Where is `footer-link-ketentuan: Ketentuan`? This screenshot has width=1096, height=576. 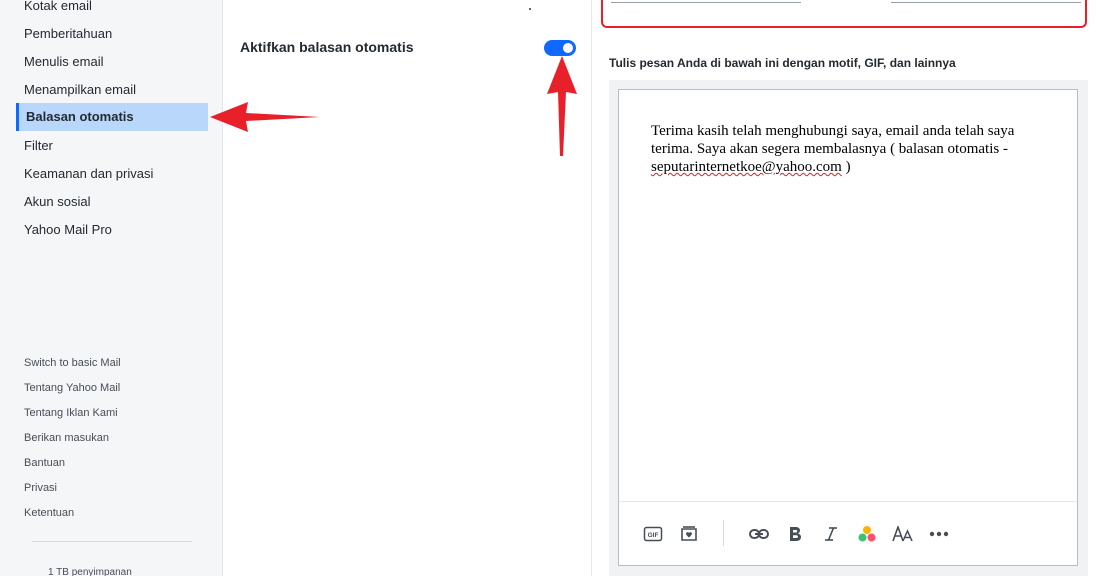
footer-link-ketentuan: Ketentuan is located at coordinates (49, 513).